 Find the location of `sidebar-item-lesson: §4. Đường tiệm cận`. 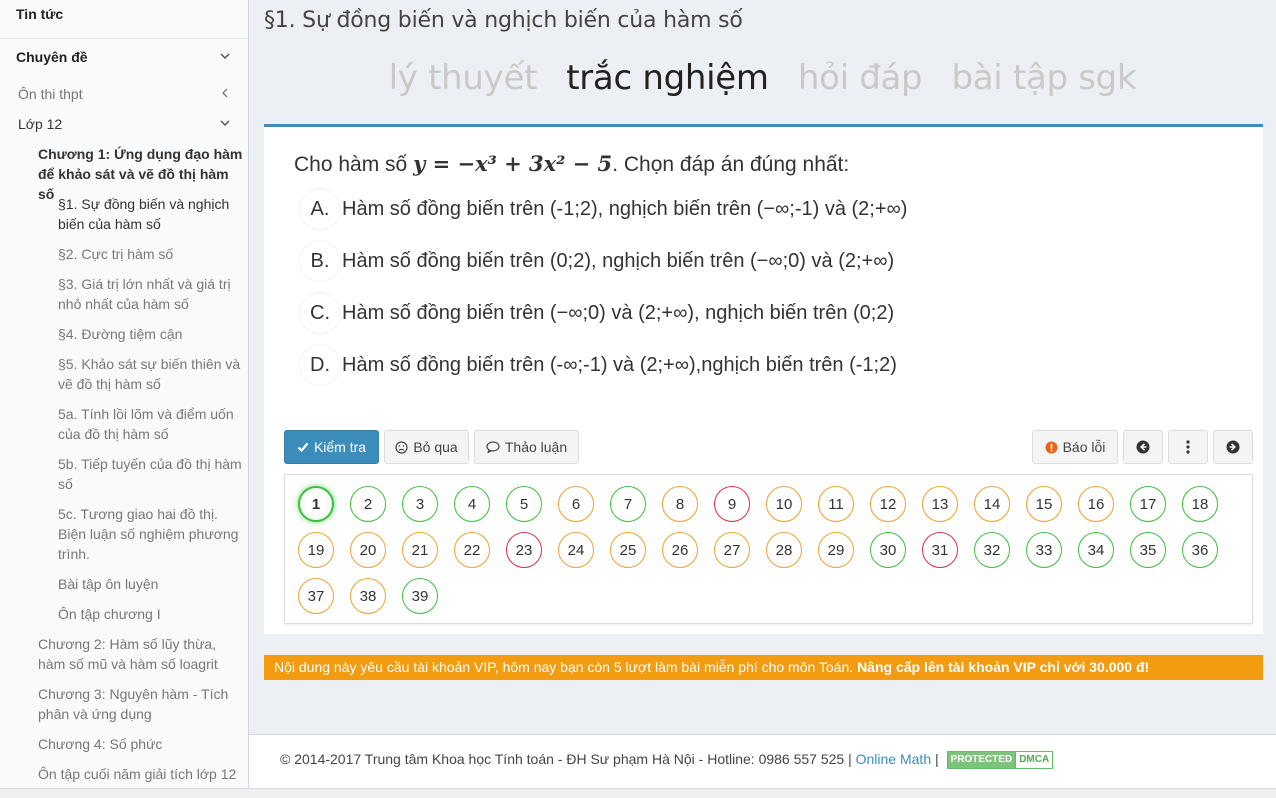

sidebar-item-lesson: §4. Đường tiệm cận is located at coordinates (150, 334).